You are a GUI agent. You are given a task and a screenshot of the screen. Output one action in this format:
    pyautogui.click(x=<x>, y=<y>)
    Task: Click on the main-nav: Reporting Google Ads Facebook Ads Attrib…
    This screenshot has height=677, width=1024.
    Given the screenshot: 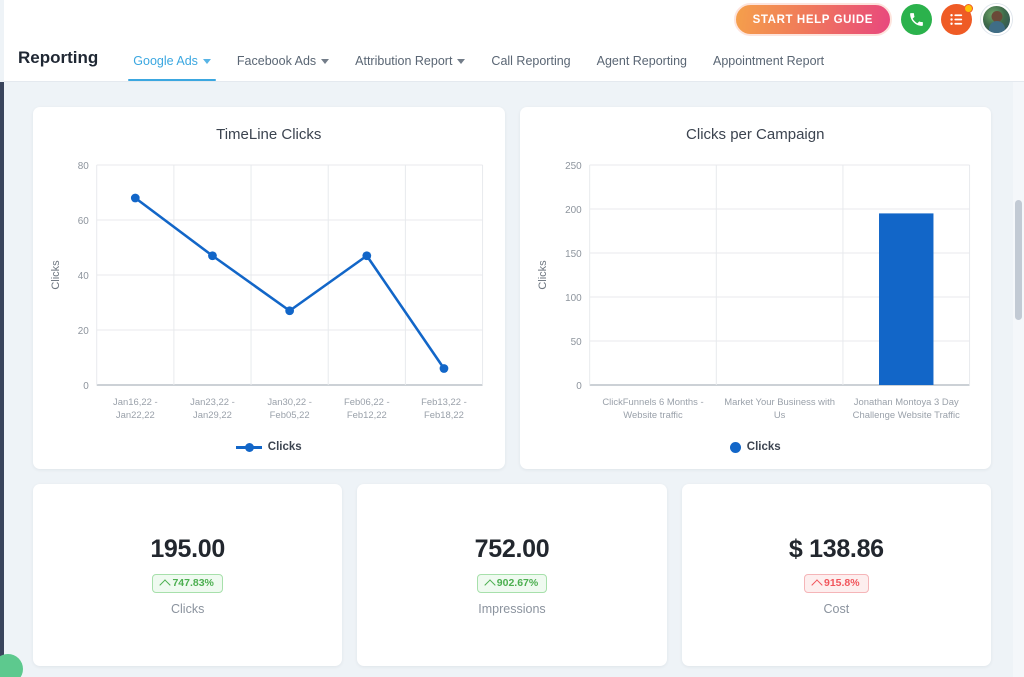 What is the action you would take?
    pyautogui.click(x=427, y=58)
    